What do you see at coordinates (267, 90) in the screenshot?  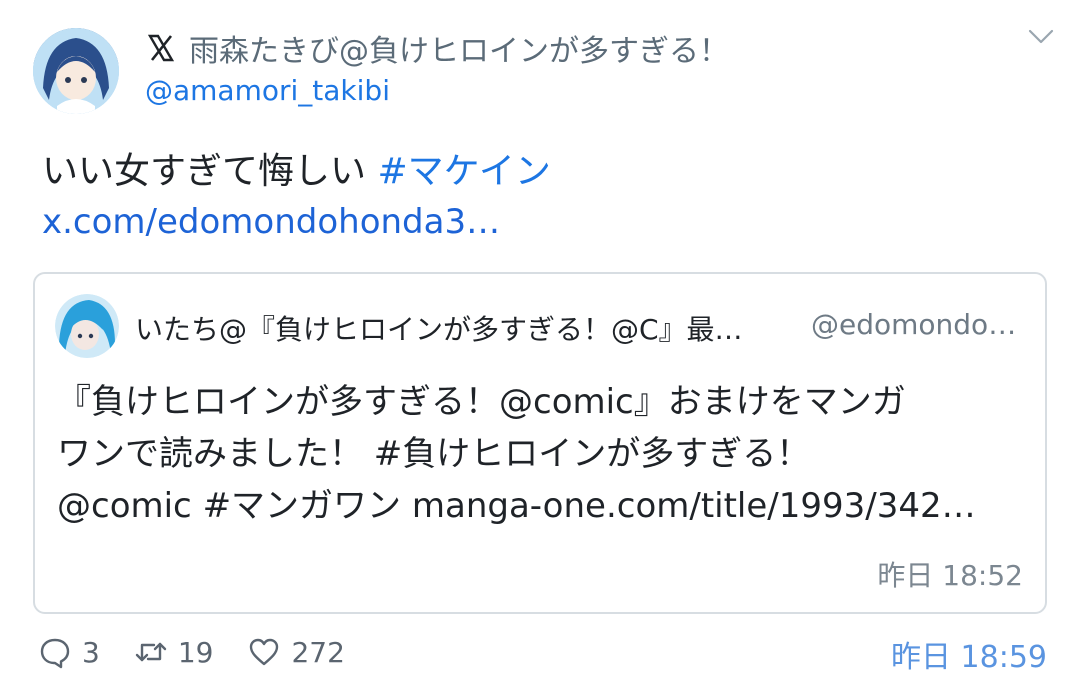 I see `author-handle: @amamori_takibi` at bounding box center [267, 90].